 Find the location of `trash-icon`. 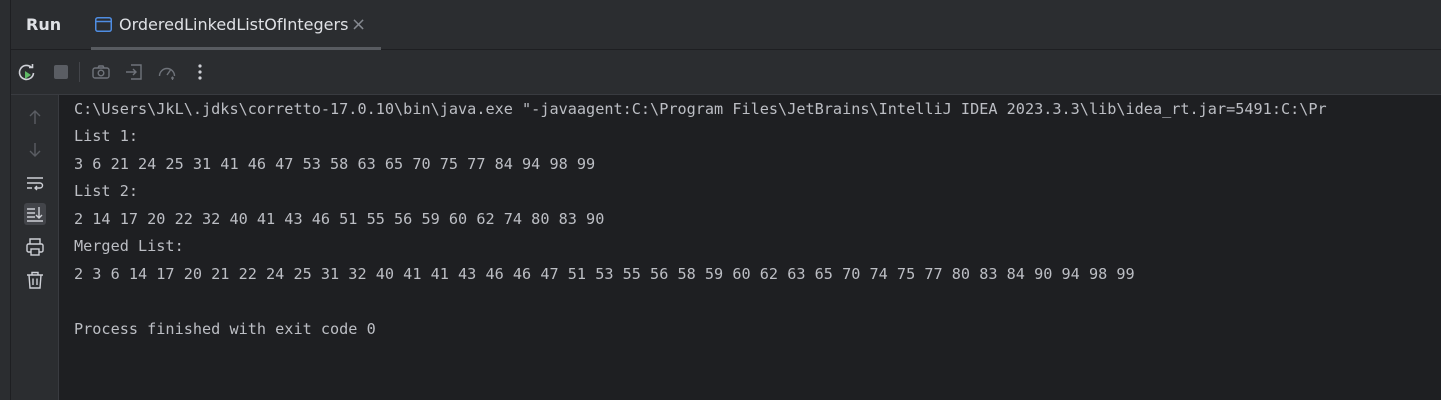

trash-icon is located at coordinates (35, 280).